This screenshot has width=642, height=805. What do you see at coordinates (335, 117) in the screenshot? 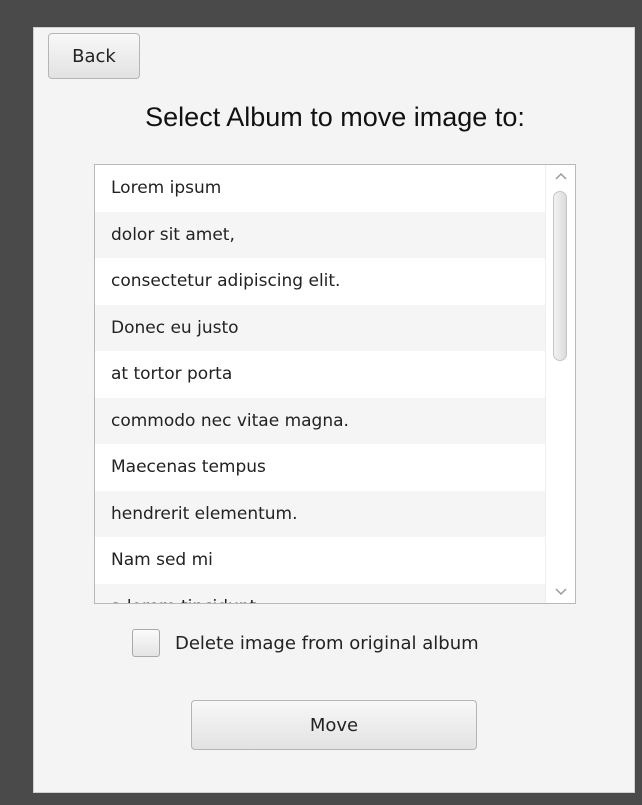
I see `page-title: Select Album to move image to:` at bounding box center [335, 117].